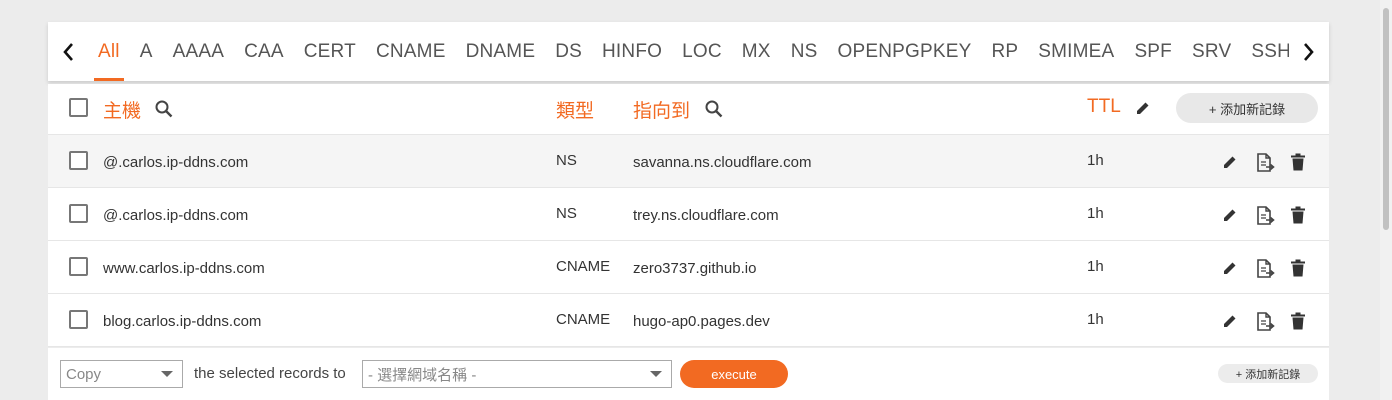  Describe the element at coordinates (411, 51) in the screenshot. I see `tab-cname: CNAME` at that location.